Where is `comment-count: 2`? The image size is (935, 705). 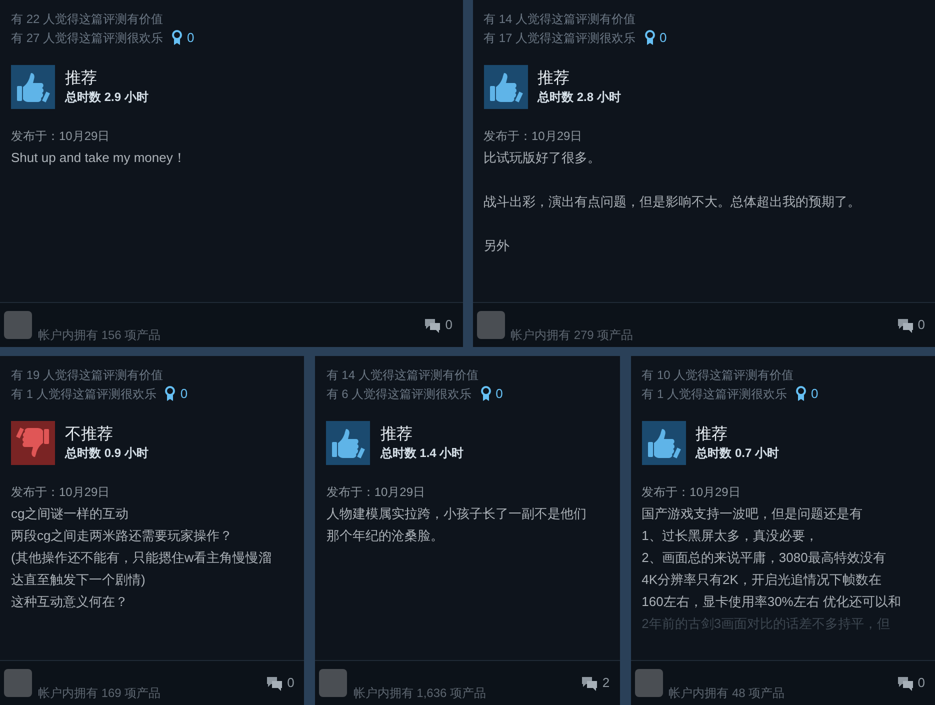
comment-count: 2 is located at coordinates (606, 683).